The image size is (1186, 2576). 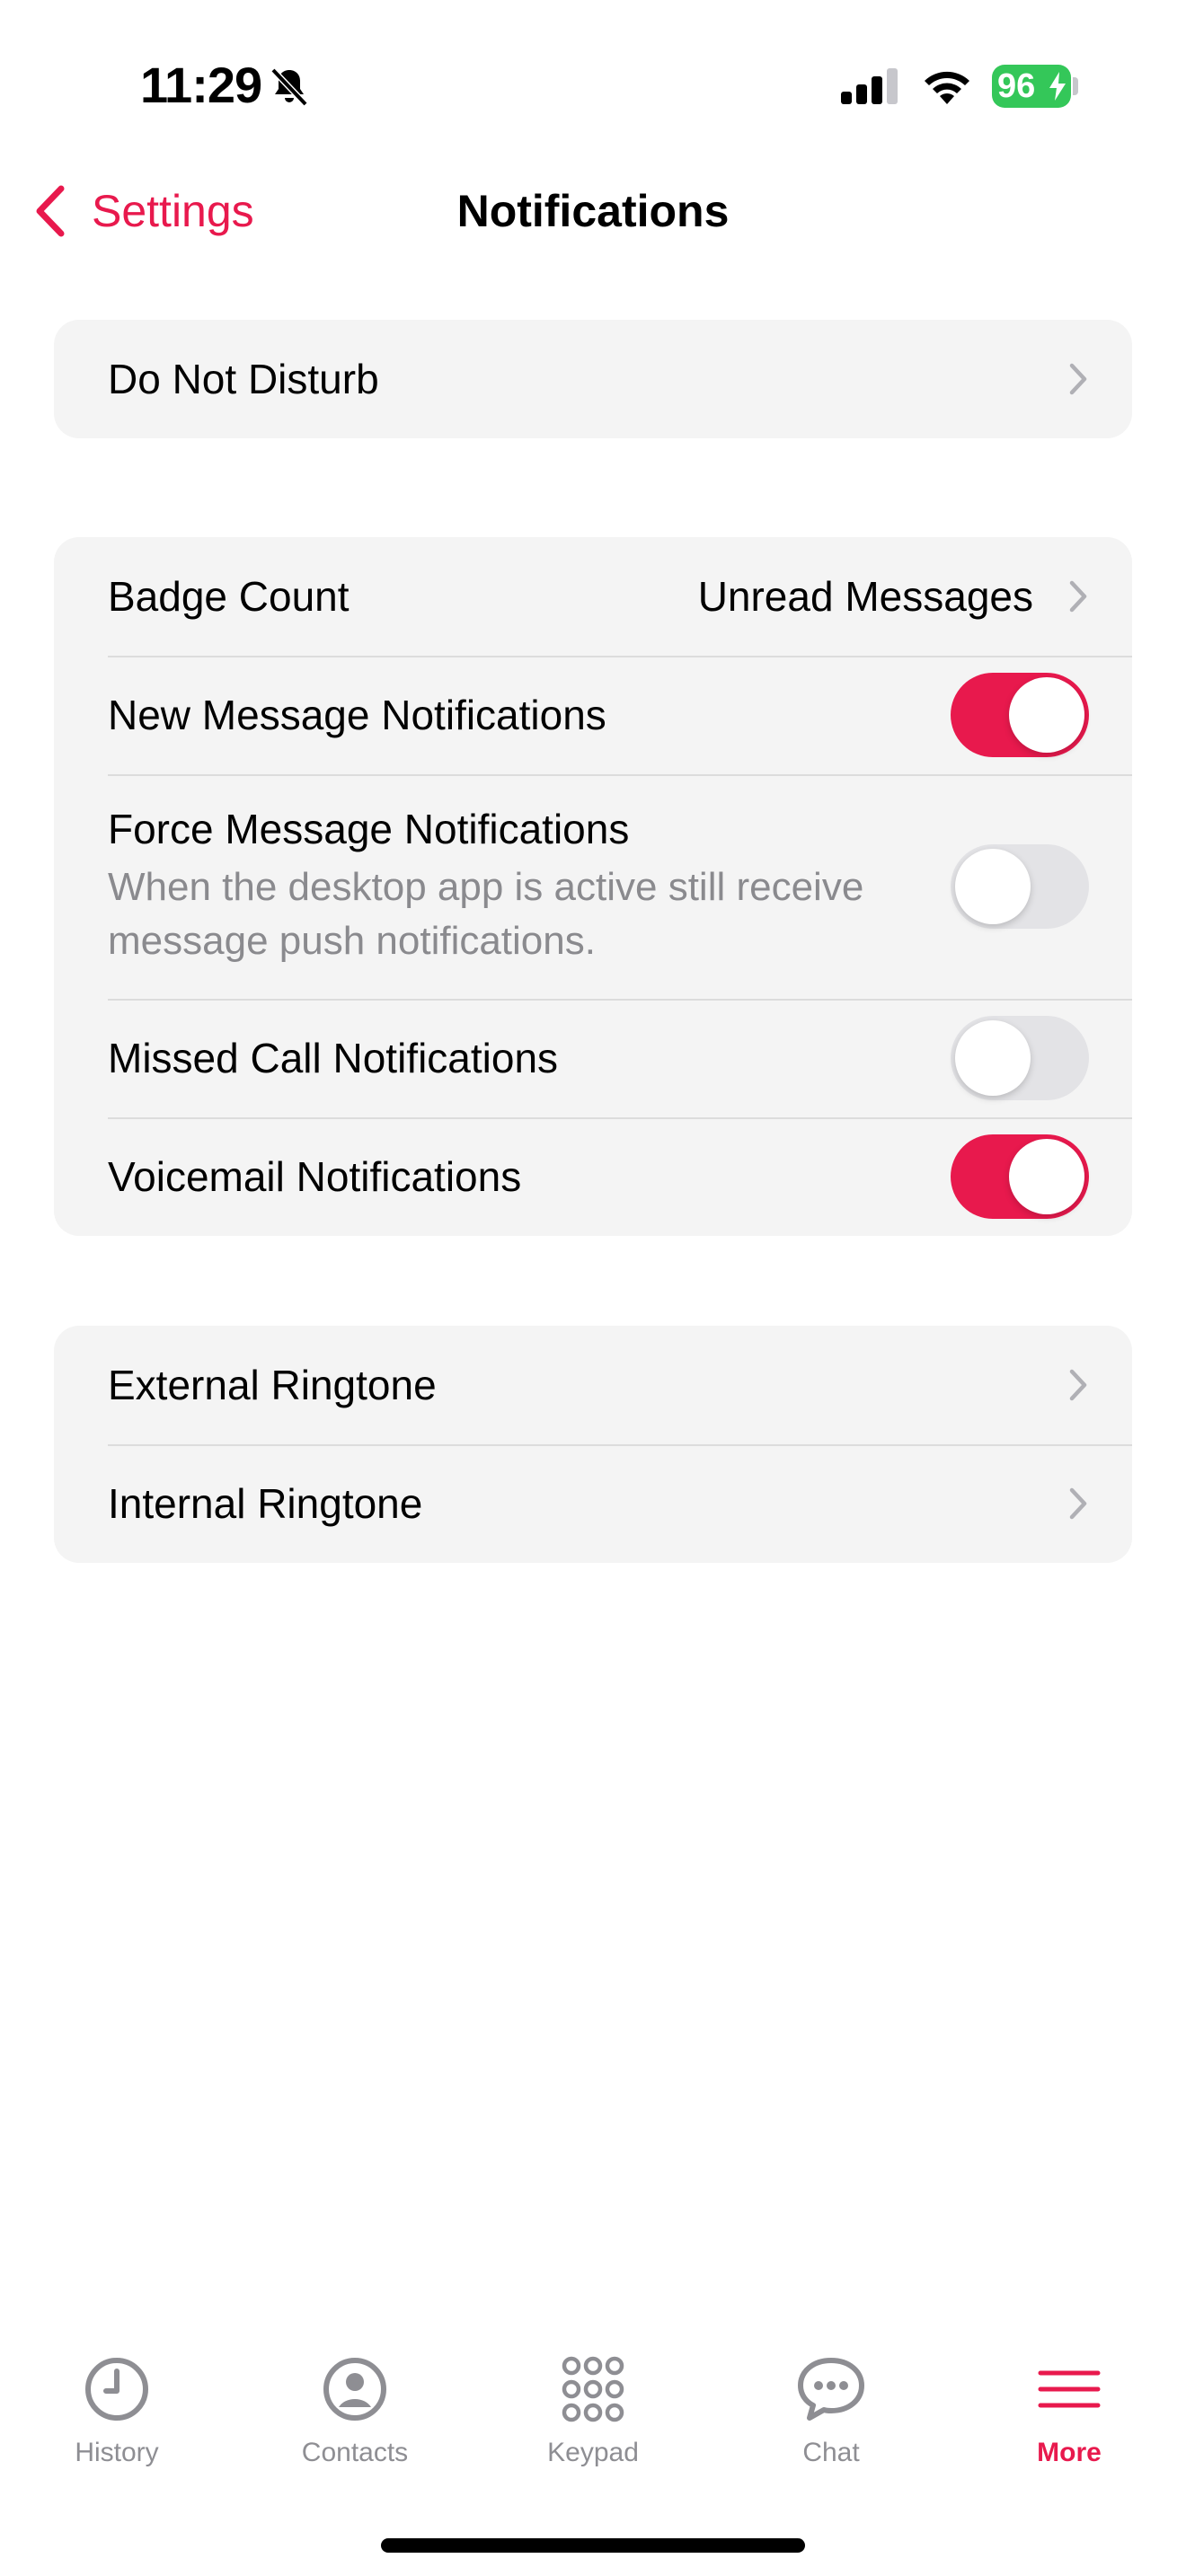 What do you see at coordinates (593, 2452) in the screenshot?
I see `tab-keypad-label: Keypad` at bounding box center [593, 2452].